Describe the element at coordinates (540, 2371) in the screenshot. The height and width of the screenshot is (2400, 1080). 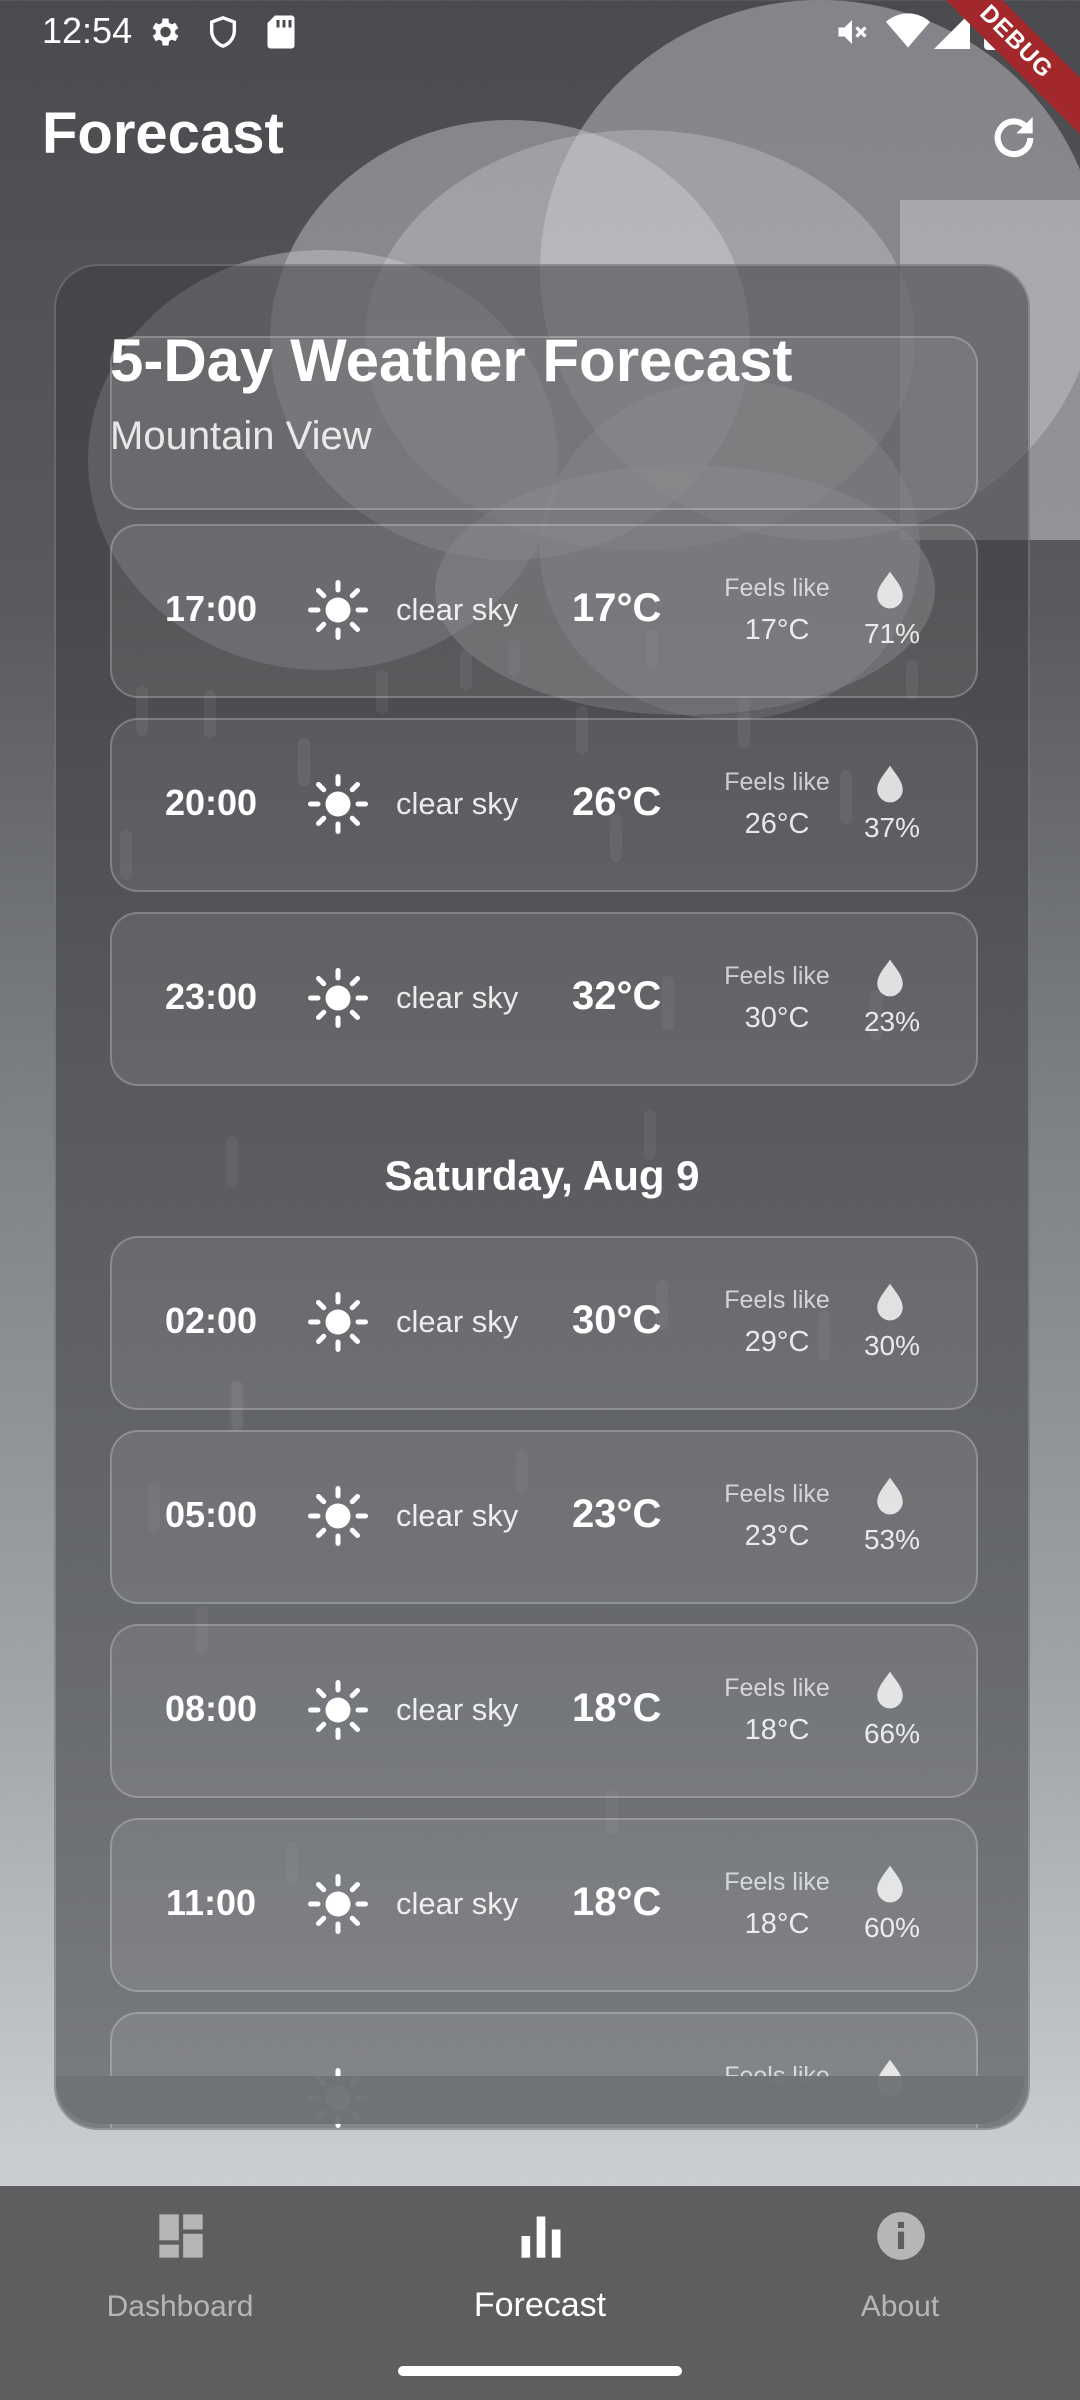
I see `home-indicator` at that location.